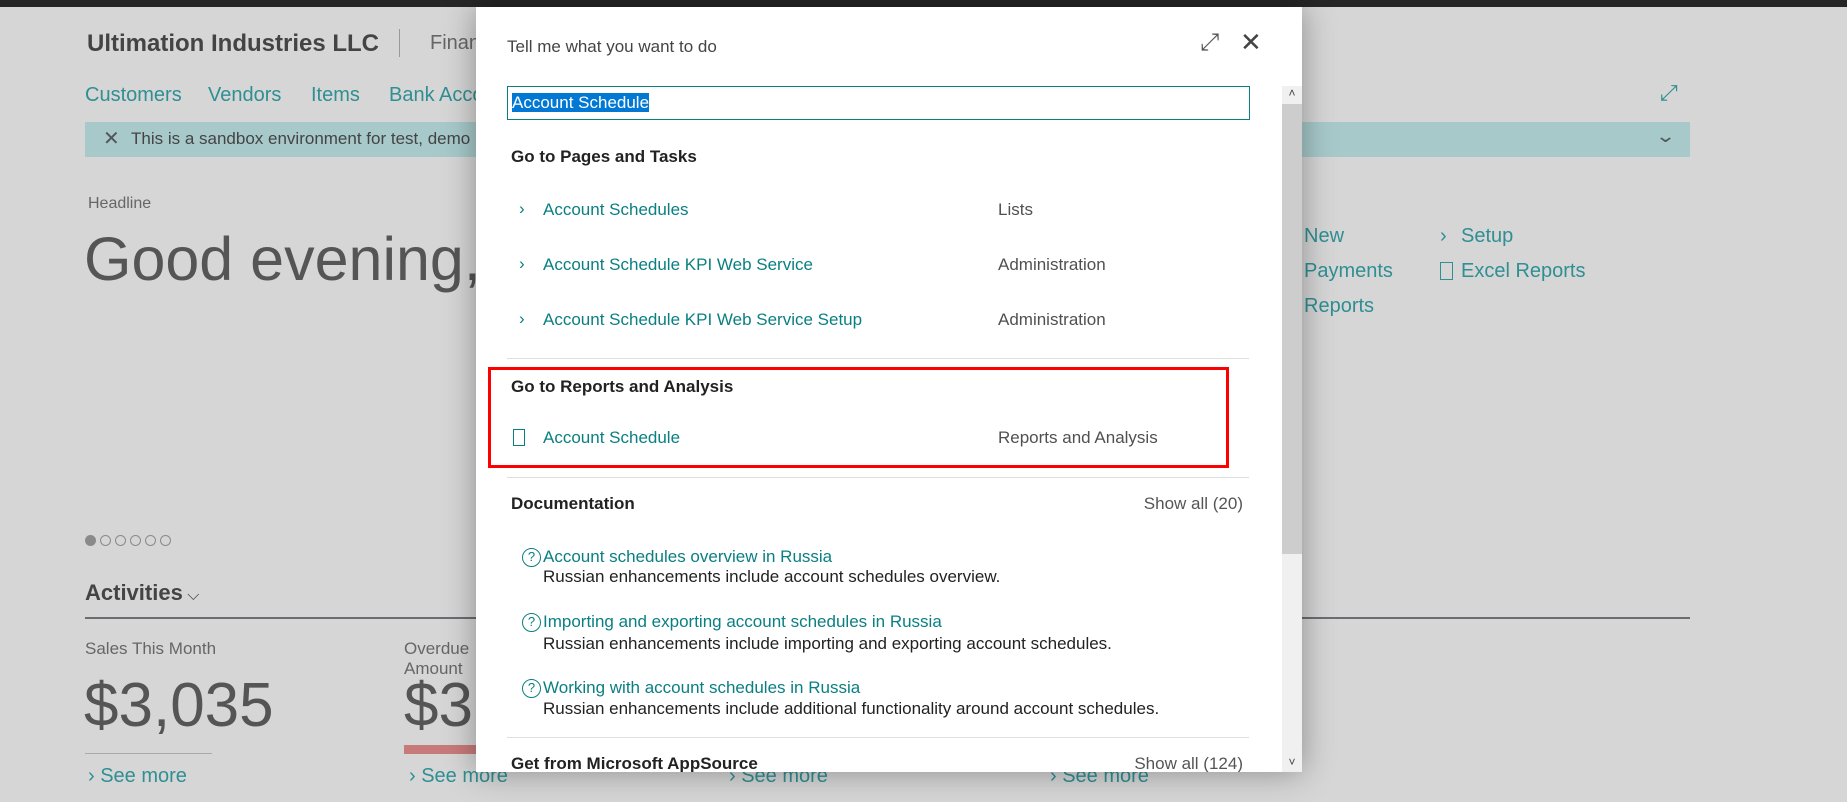 The image size is (1847, 802). What do you see at coordinates (134, 592) in the screenshot?
I see `activities-title: Activities` at bounding box center [134, 592].